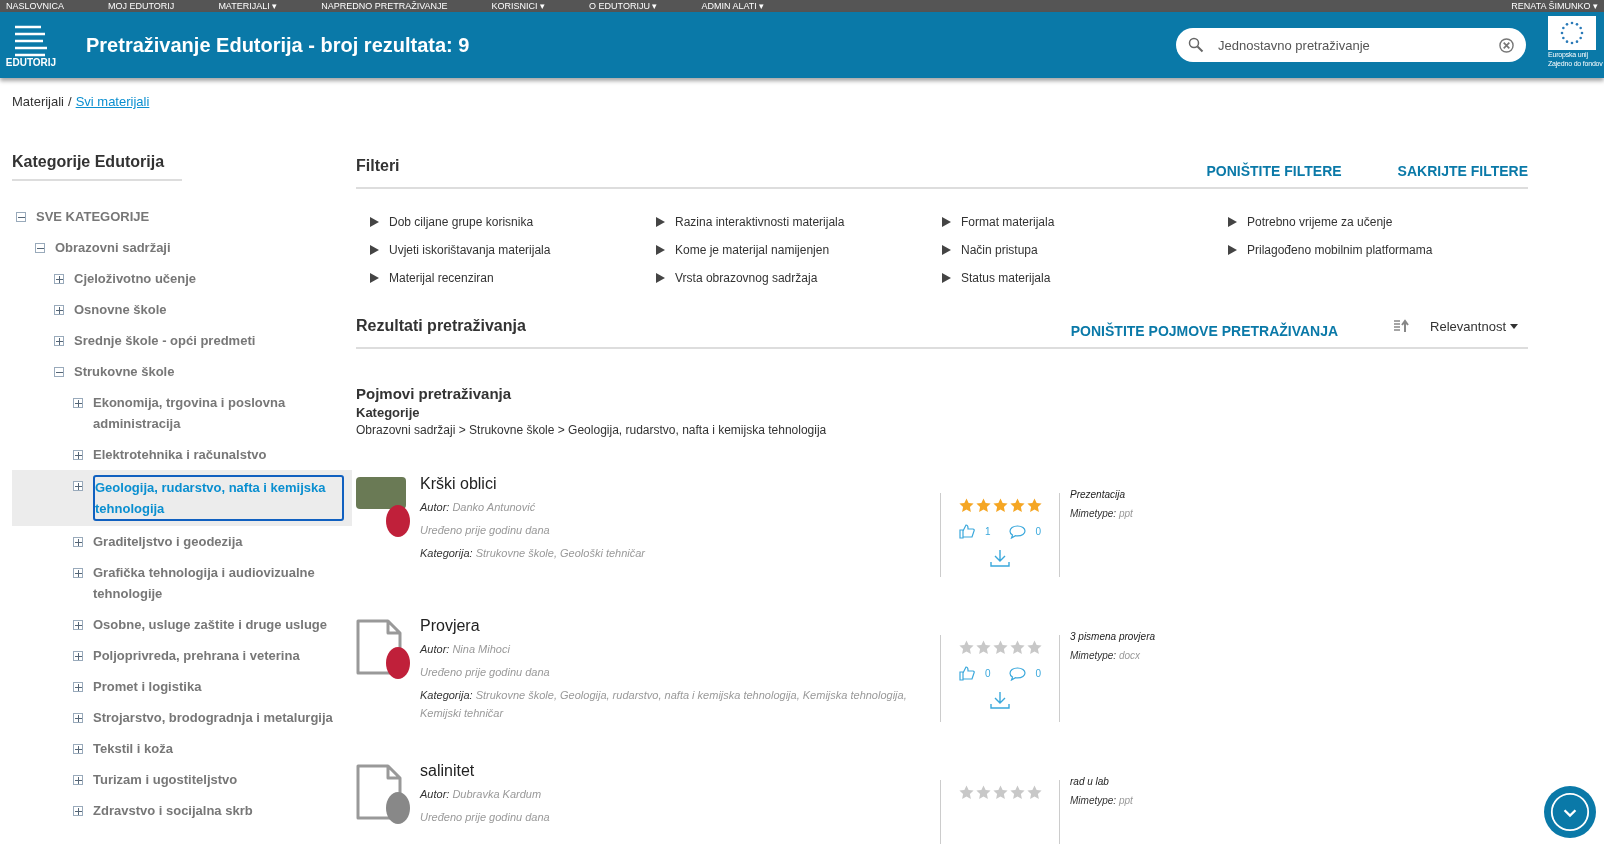 The image size is (1604, 844). I want to click on search-field: Jednostavno pretraživanje, so click(1351, 45).